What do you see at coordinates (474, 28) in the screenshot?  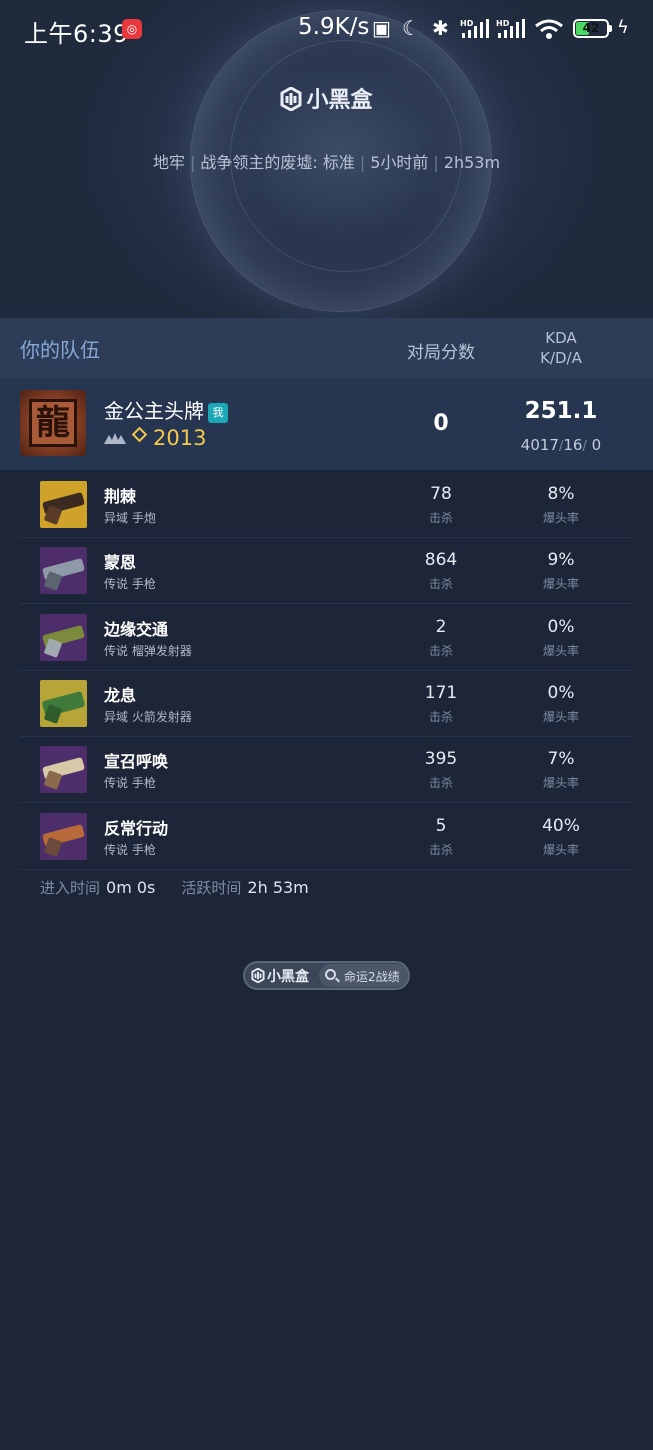 I see `signal-hd-icon: HD` at bounding box center [474, 28].